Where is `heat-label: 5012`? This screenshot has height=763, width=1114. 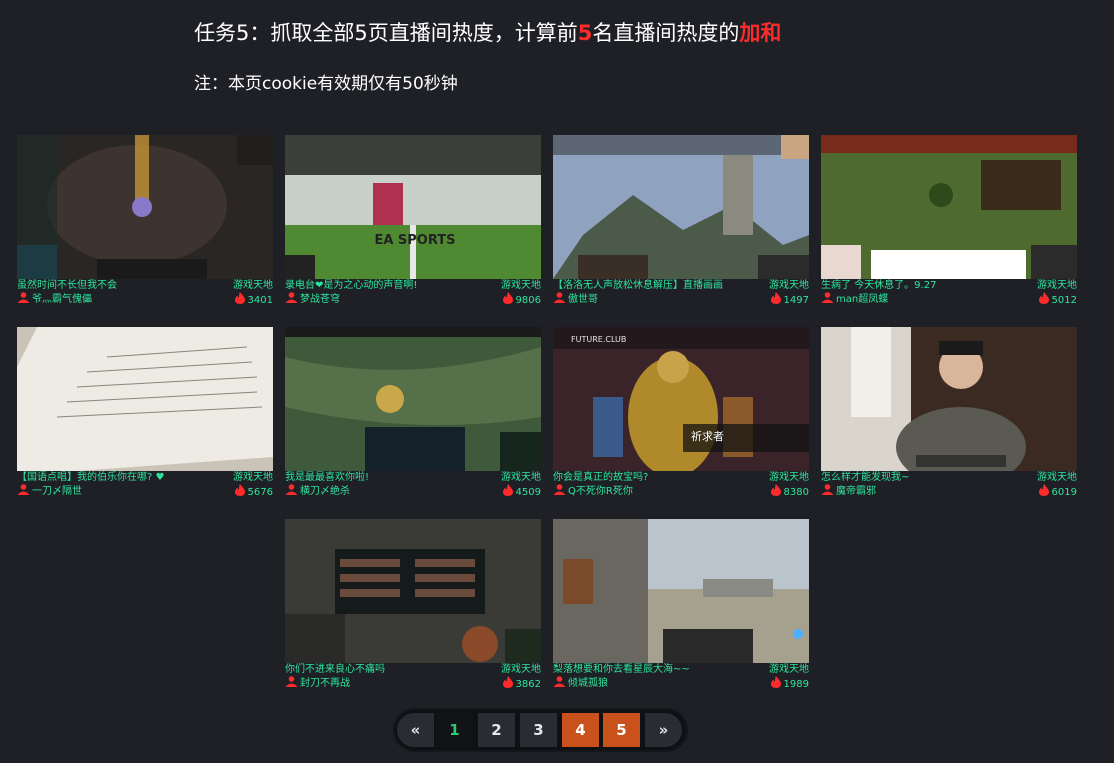
heat-label: 5012 is located at coordinates (1064, 300).